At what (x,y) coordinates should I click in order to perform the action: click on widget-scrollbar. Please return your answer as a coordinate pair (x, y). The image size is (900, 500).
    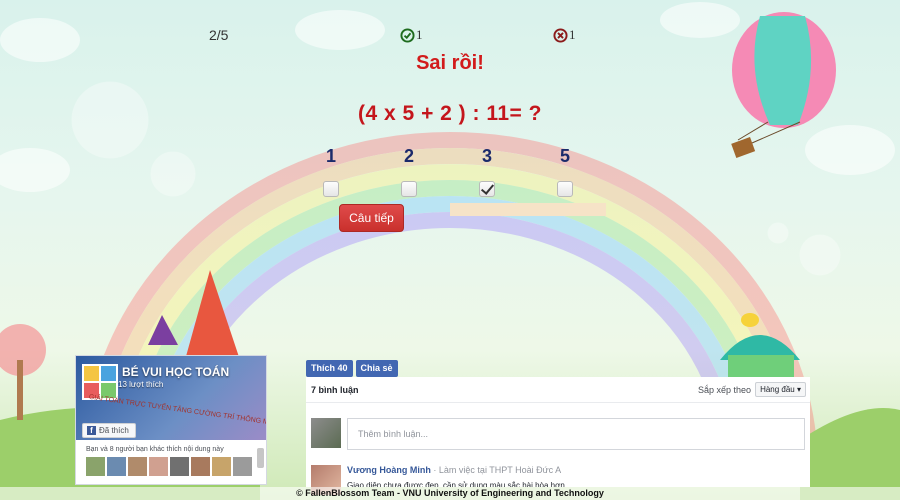
    Looking at the image, I should click on (260, 458).